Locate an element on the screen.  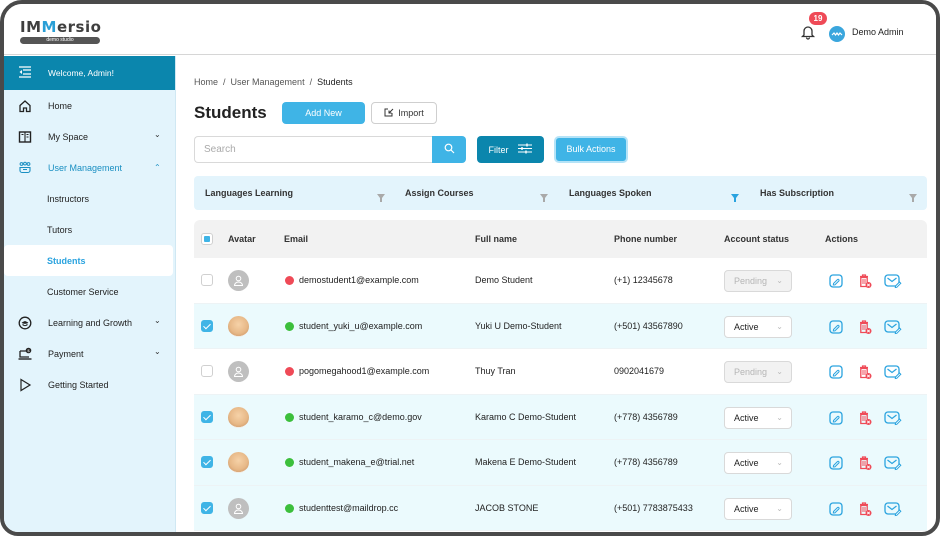
sidebar-item-label: Home is located at coordinates (60, 105).